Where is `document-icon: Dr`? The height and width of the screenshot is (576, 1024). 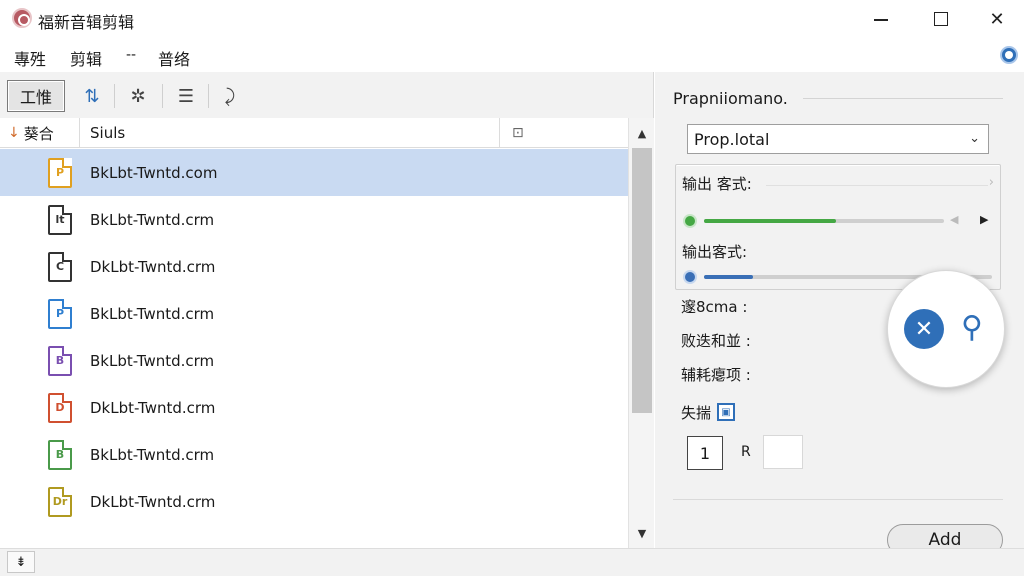
document-icon: Dr is located at coordinates (60, 501).